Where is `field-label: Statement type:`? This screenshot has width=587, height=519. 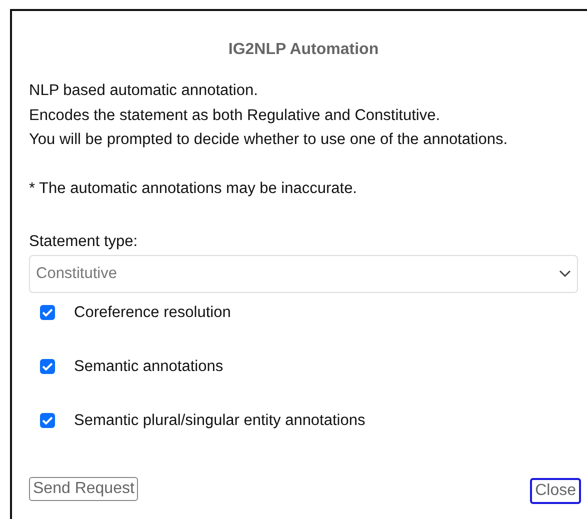 field-label: Statement type: is located at coordinates (84, 242).